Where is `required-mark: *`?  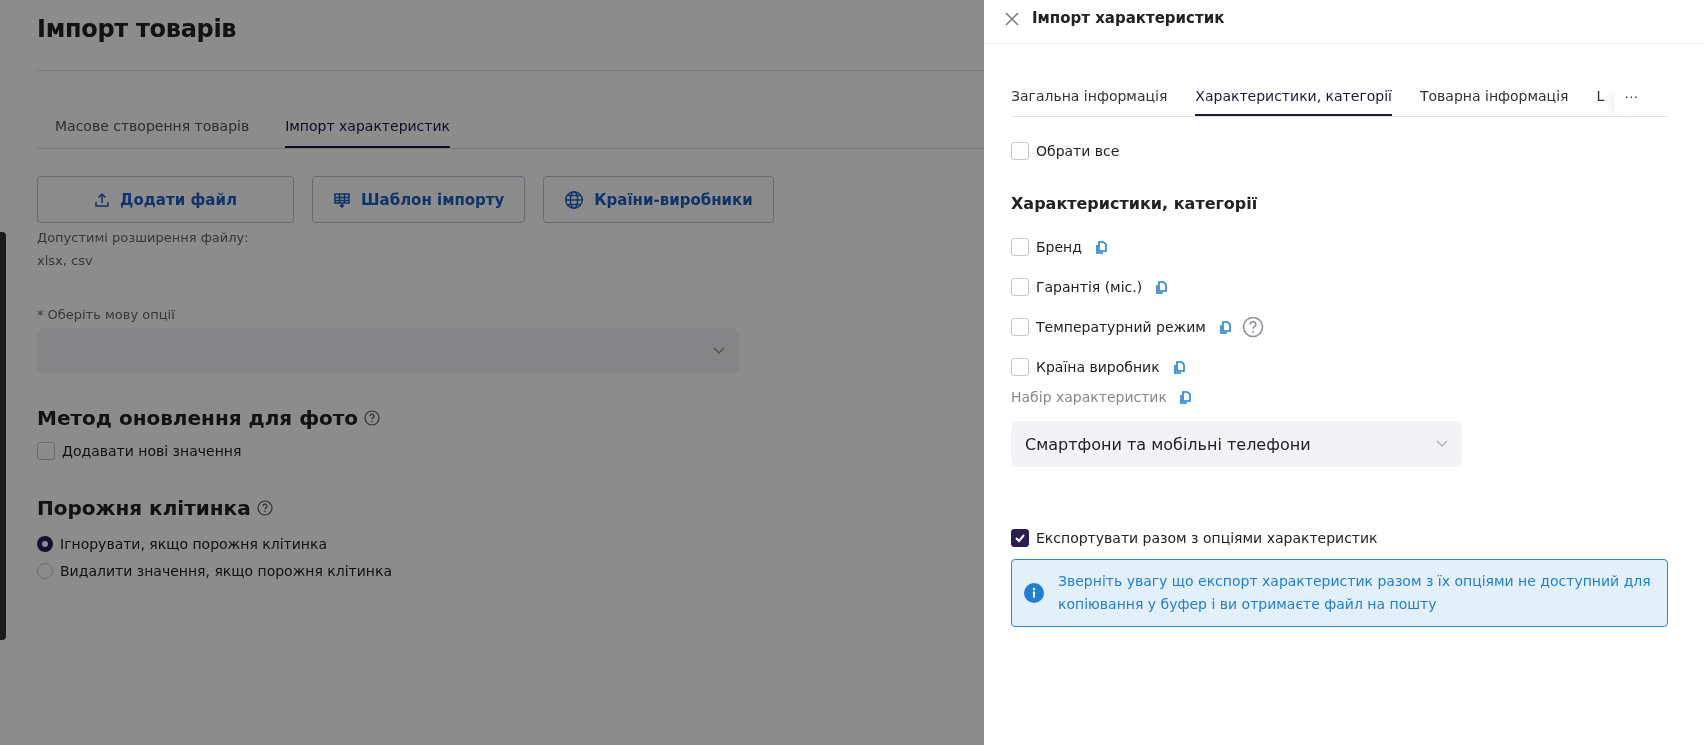
required-mark: * is located at coordinates (40, 314).